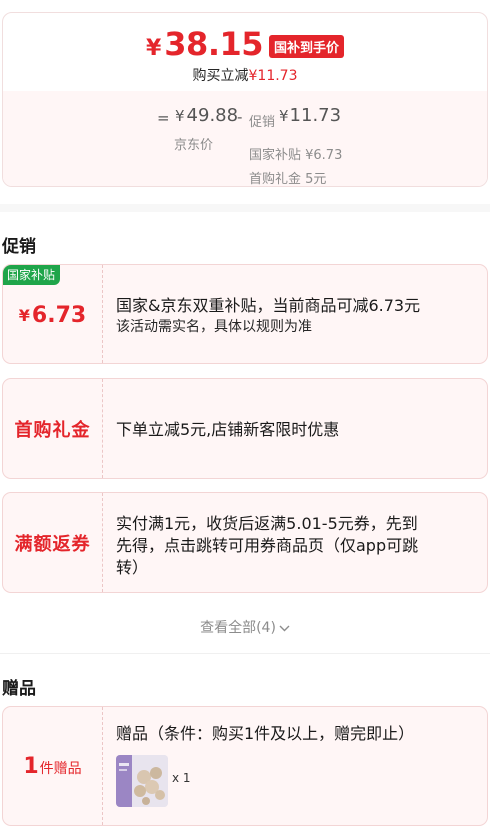  I want to click on promo-desc-sub: 该活动需实名，具体以规则为准, so click(214, 327).